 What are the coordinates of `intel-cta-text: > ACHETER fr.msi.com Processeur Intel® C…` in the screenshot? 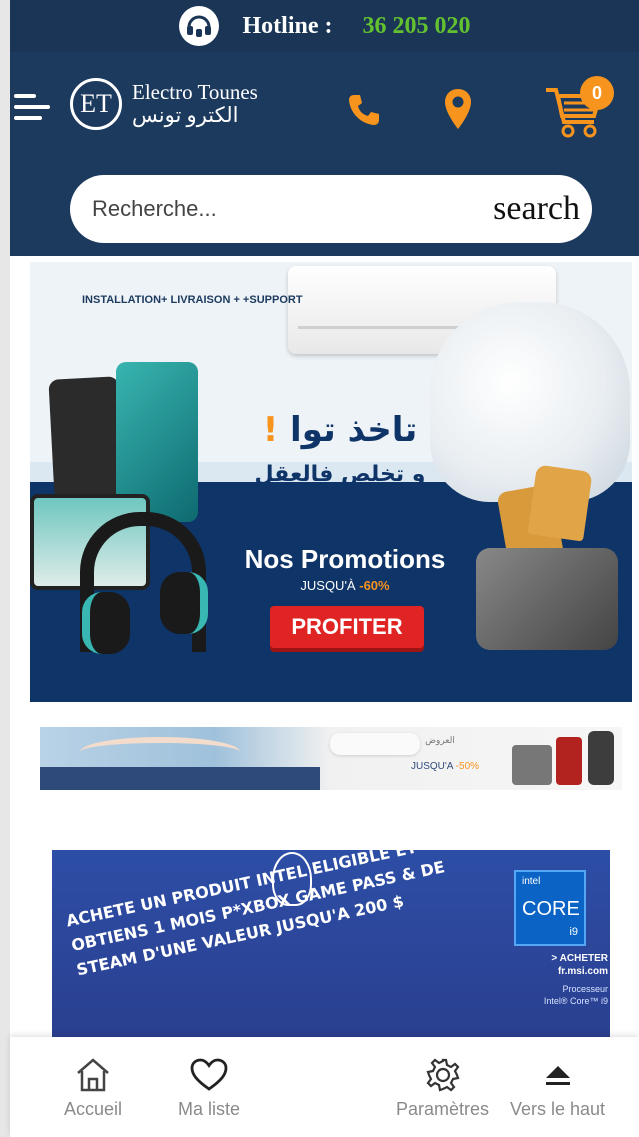 It's located at (575, 979).